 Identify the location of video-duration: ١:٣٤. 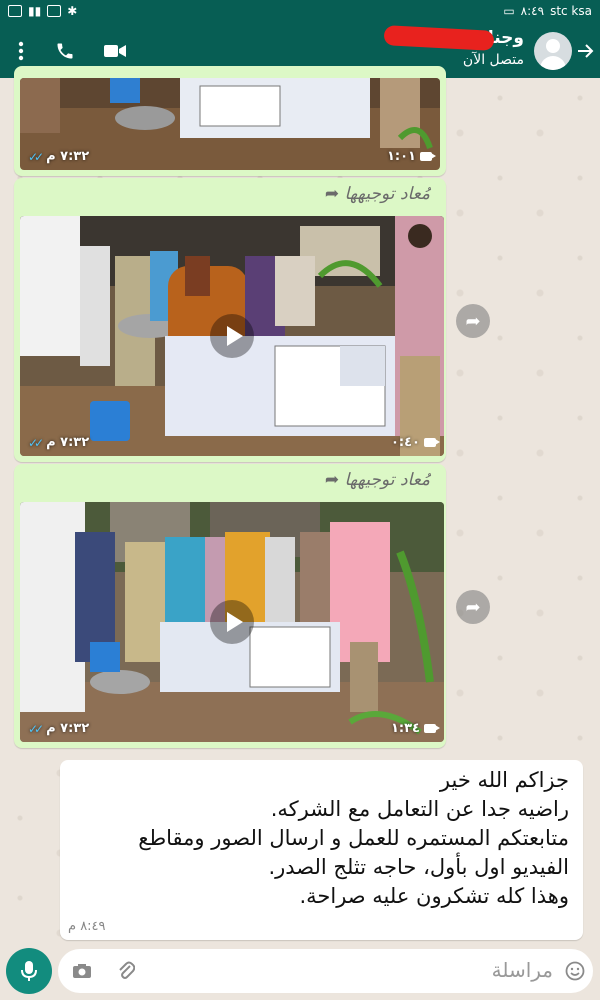
(405, 728).